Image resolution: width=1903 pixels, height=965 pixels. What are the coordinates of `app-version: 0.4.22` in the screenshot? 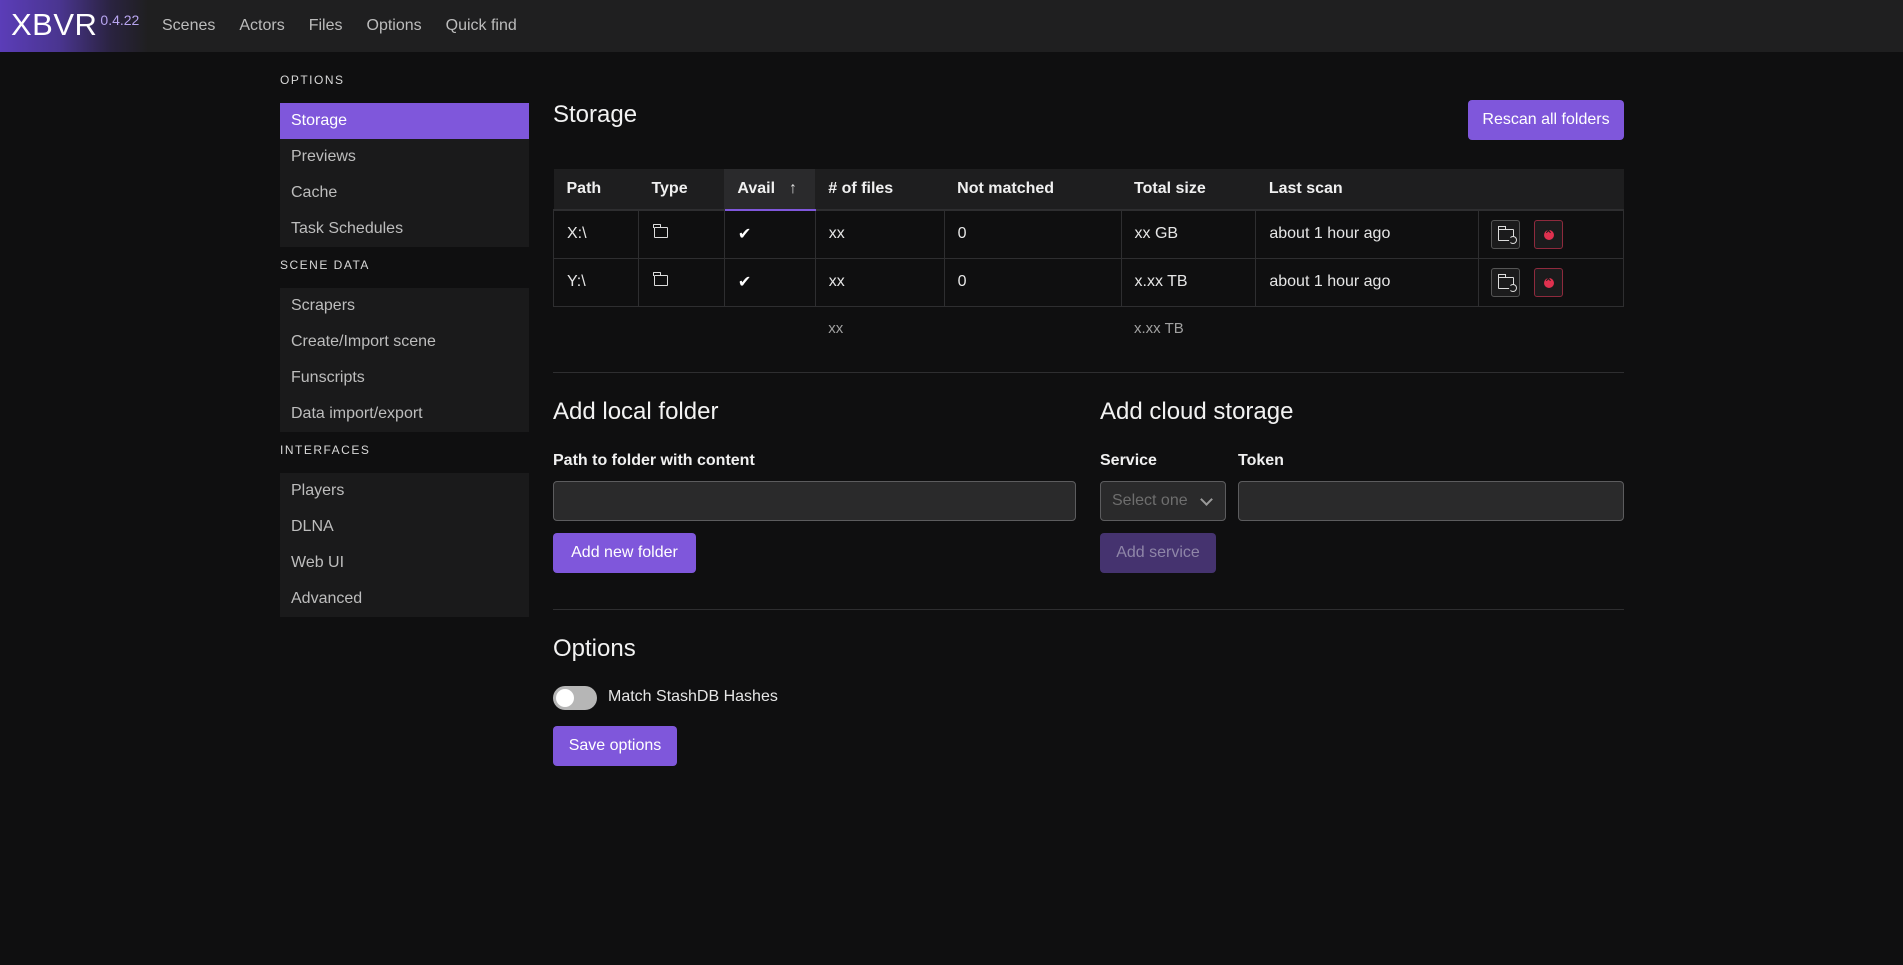 It's located at (120, 20).